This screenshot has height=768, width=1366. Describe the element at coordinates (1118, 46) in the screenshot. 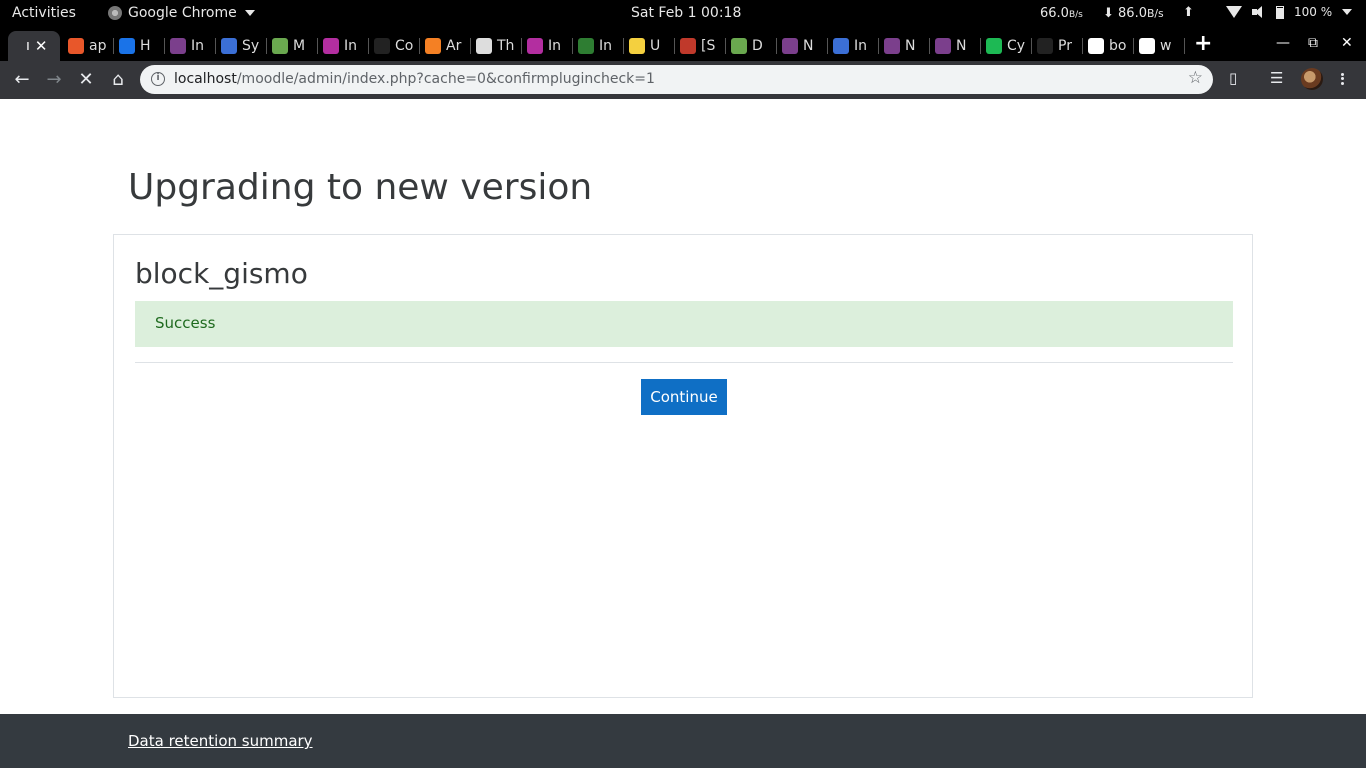

I see `tab-label: bo` at that location.